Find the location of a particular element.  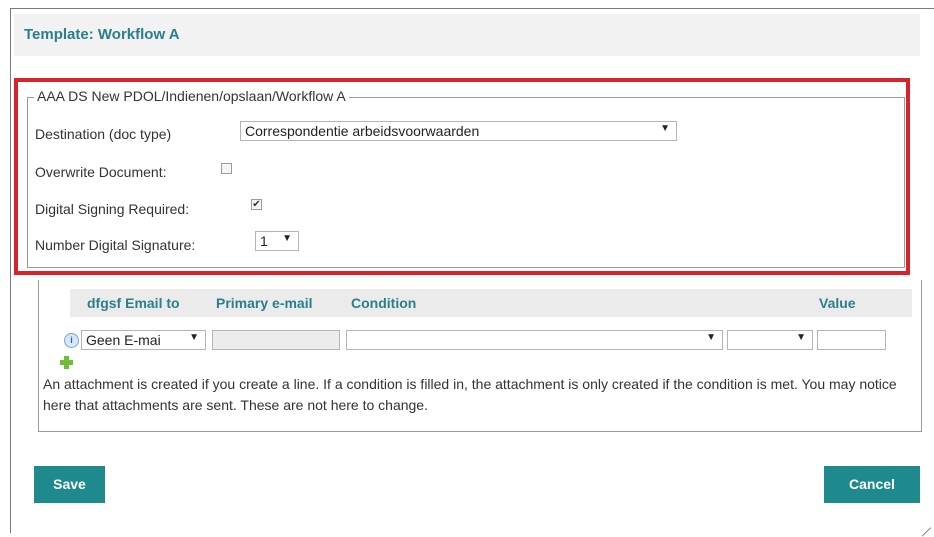

cancel-button: Cancel is located at coordinates (872, 484).